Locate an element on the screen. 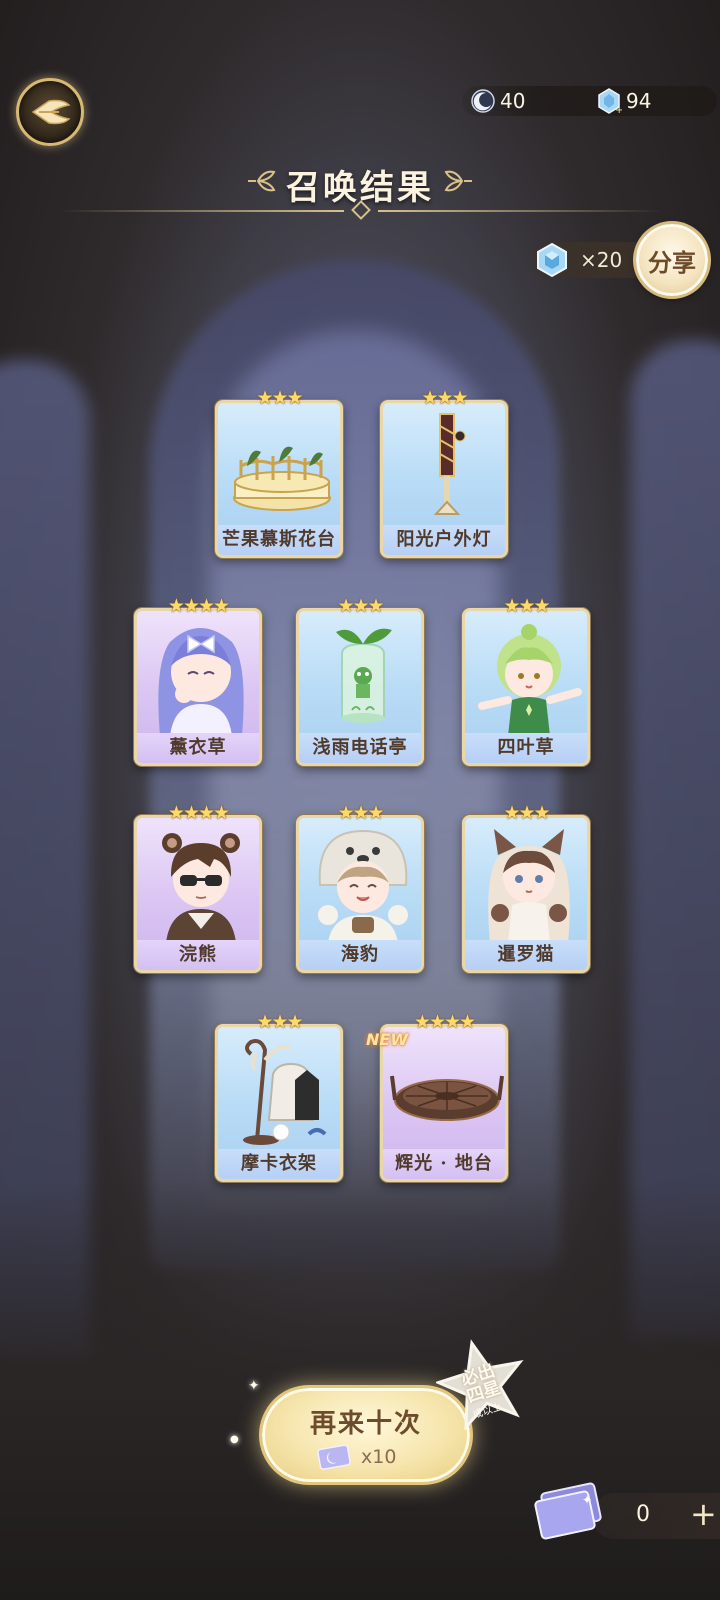  result-card: 薰衣草 ★★★★ is located at coordinates (198, 680).